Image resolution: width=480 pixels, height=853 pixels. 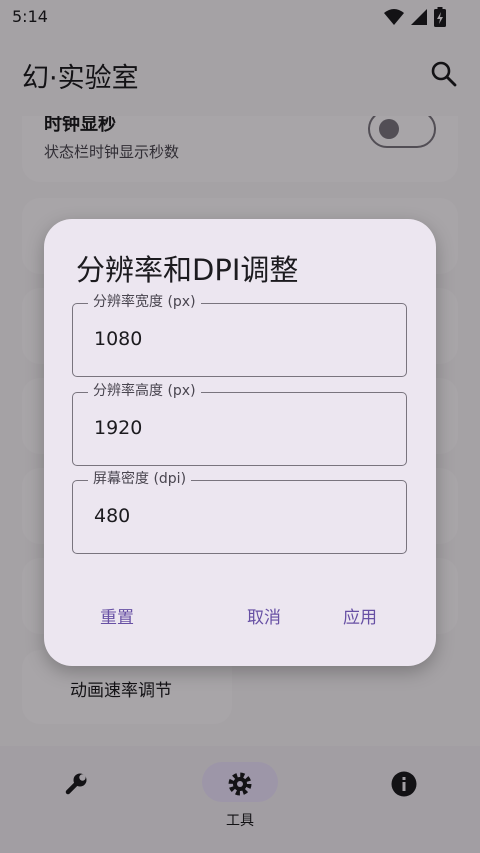 I want to click on apply-button: 应用, so click(x=360, y=615).